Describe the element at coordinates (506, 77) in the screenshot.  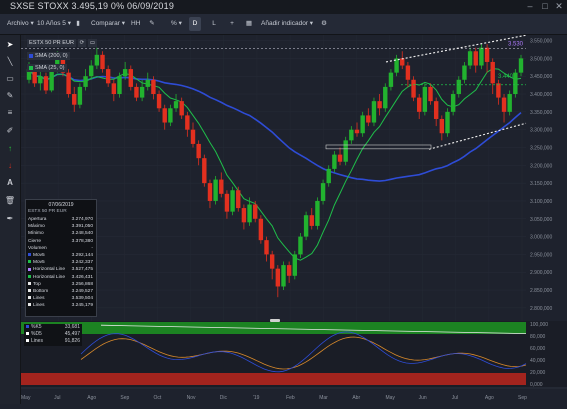
I see `level-3440-label: 3.440` at that location.